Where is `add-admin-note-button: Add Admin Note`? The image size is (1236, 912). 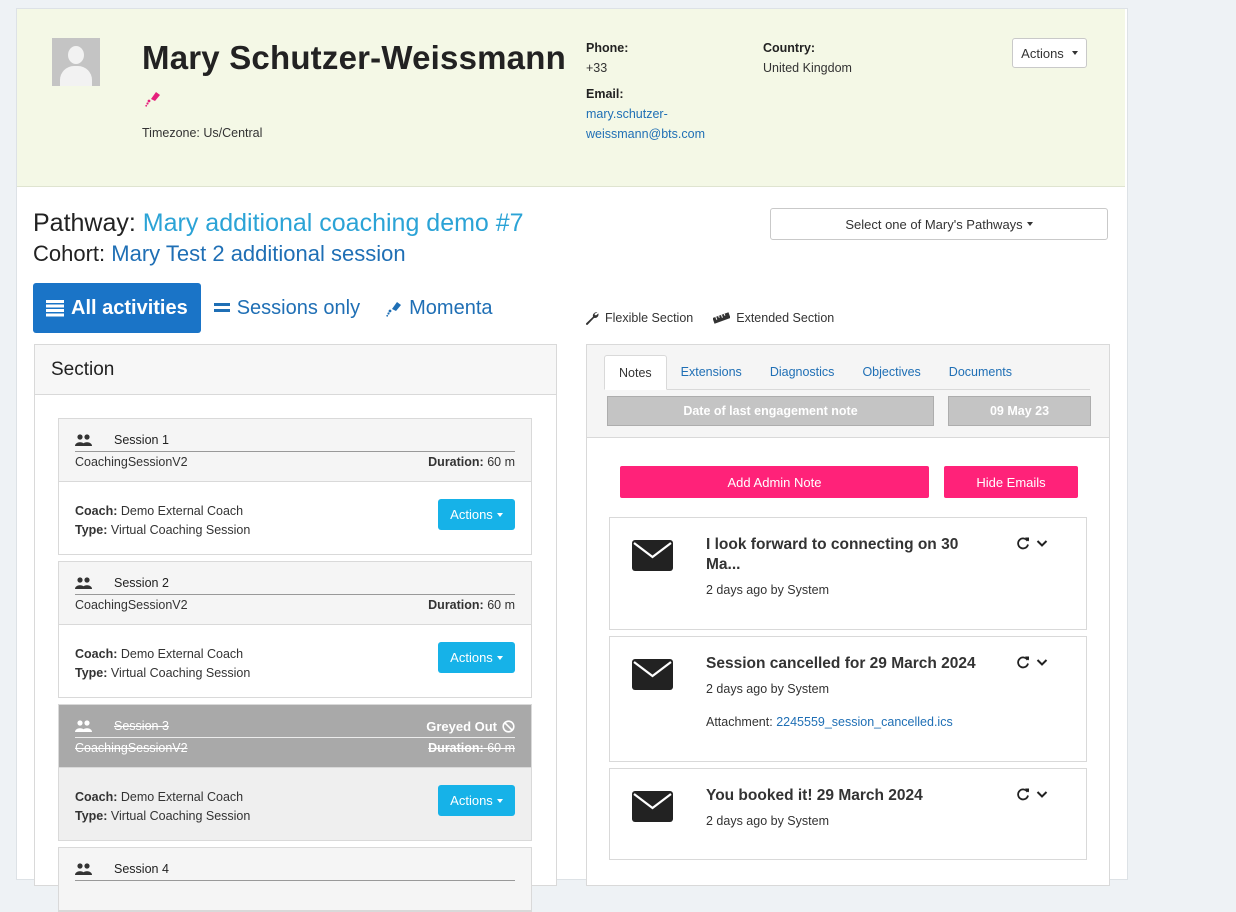 add-admin-note-button: Add Admin Note is located at coordinates (774, 482).